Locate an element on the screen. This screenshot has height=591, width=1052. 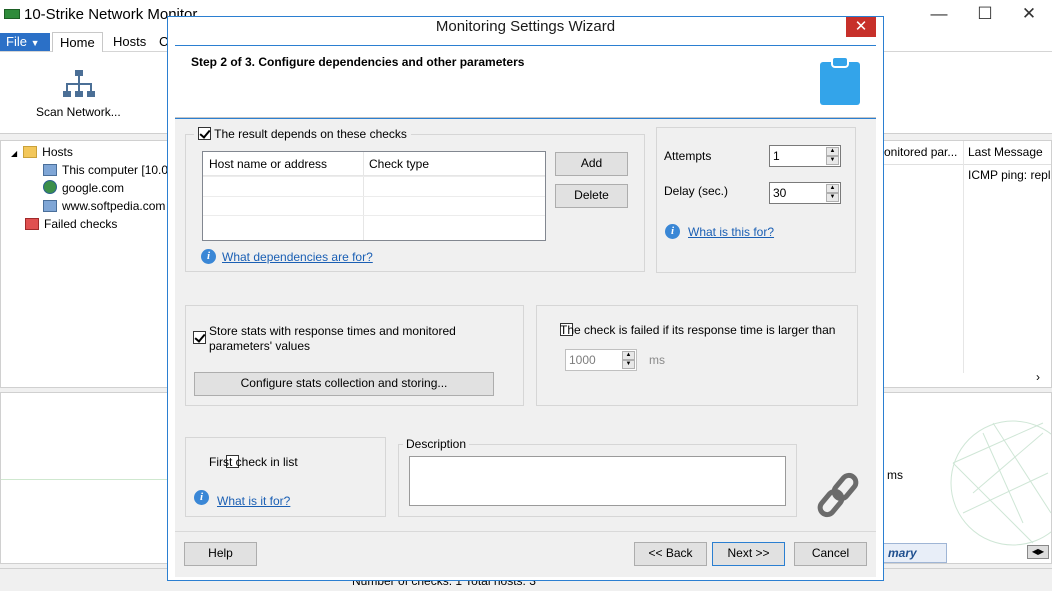
chevron-down-icon: ▼ is located at coordinates (35, 43).